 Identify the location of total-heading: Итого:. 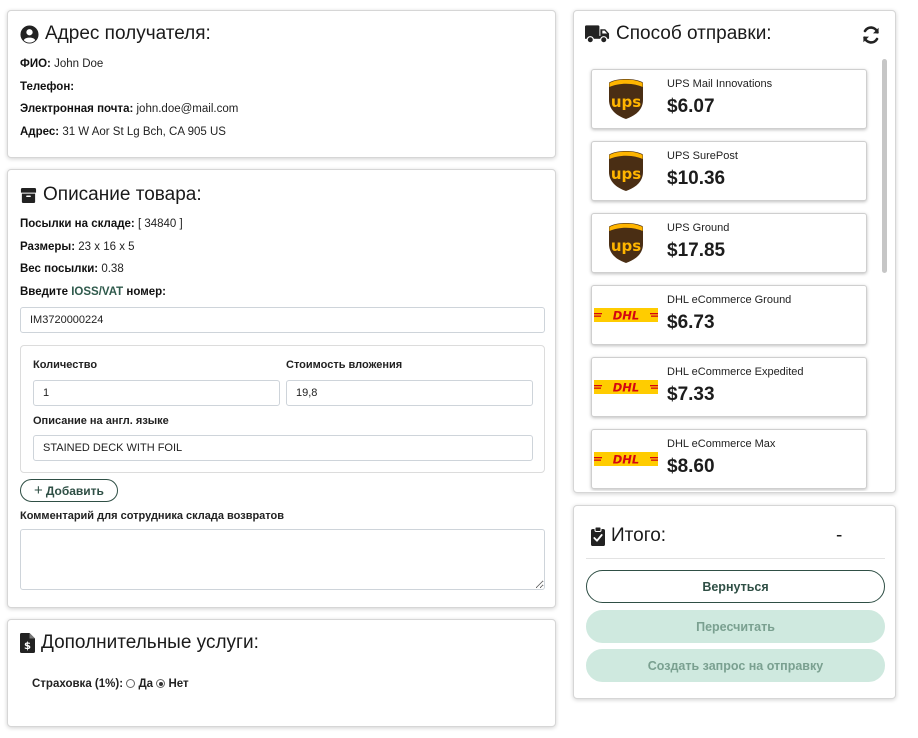
(628, 536).